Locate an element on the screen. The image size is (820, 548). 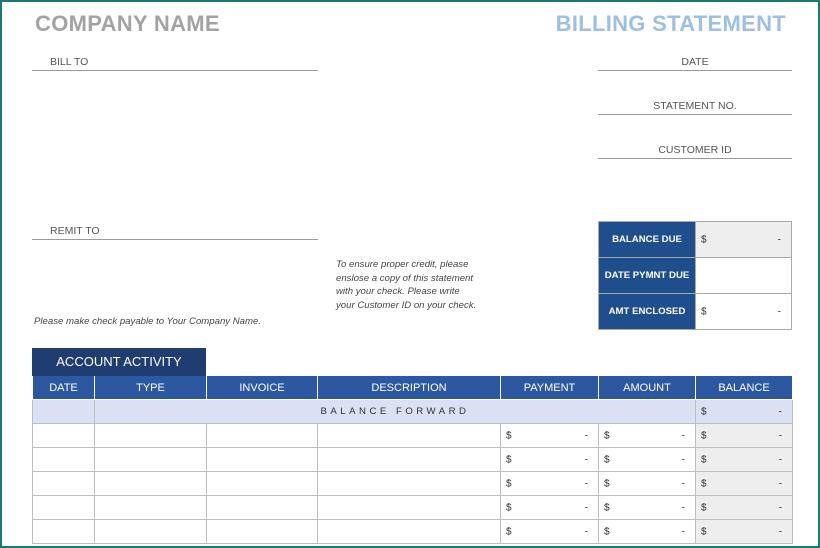
remit-to-field: REMIT TO is located at coordinates (175, 232).